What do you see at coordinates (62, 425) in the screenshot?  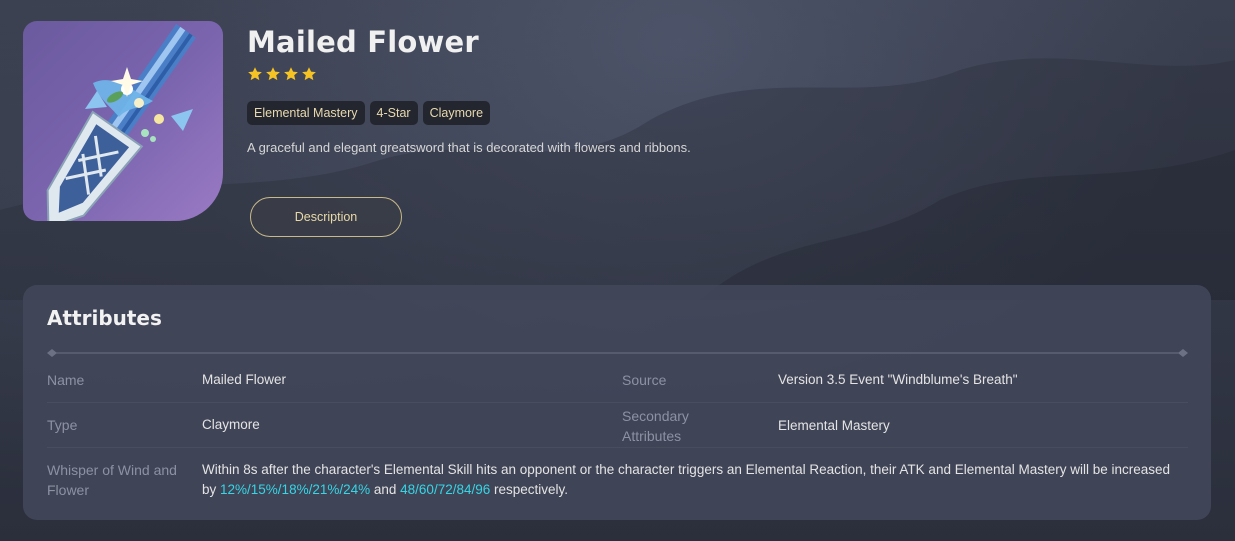 I see `type-label: Type` at bounding box center [62, 425].